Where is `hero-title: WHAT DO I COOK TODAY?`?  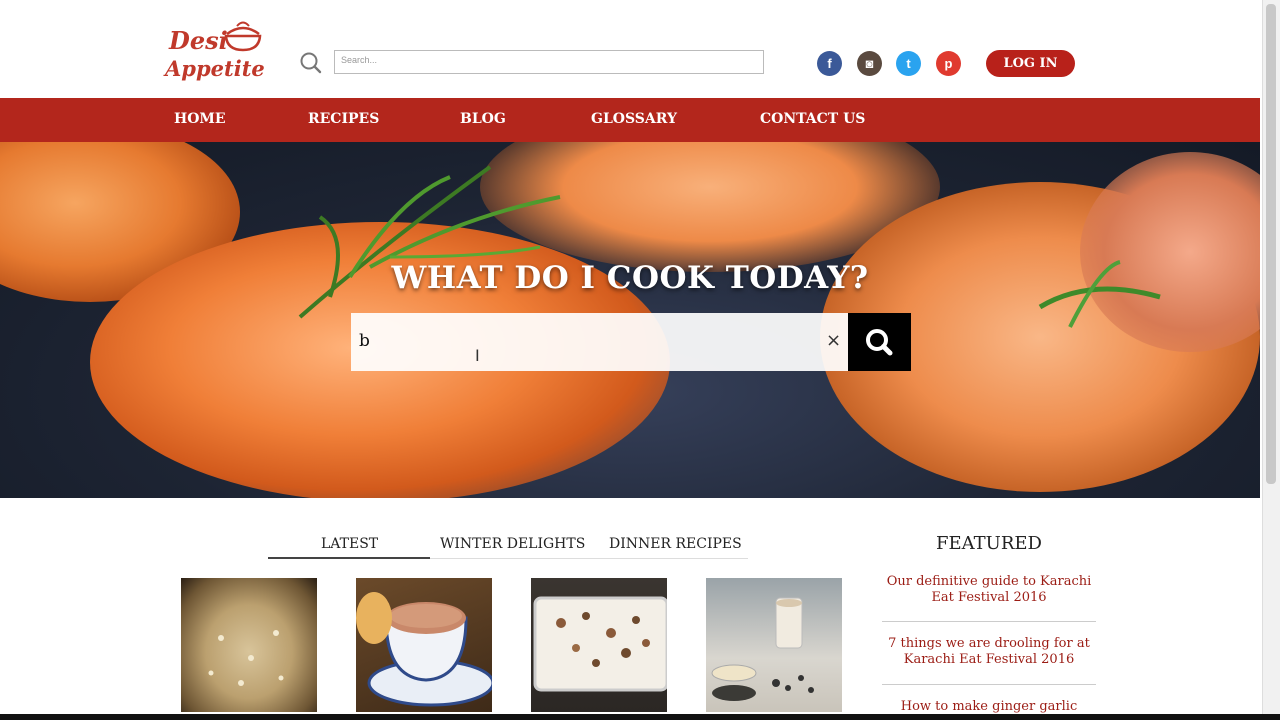 hero-title: WHAT DO I COOK TODAY? is located at coordinates (630, 278).